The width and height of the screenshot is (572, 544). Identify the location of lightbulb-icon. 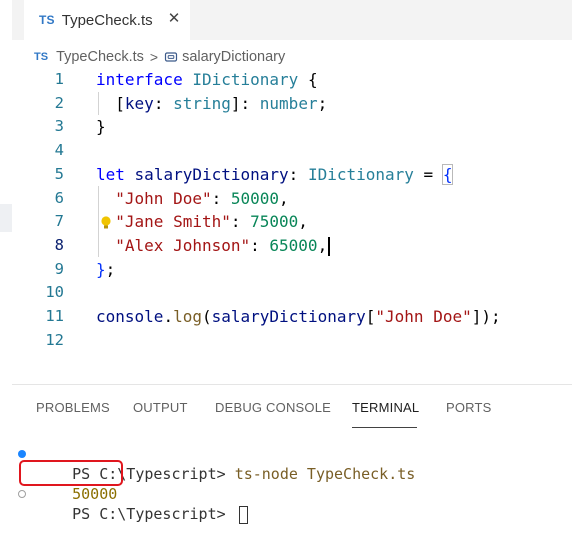
(106, 223).